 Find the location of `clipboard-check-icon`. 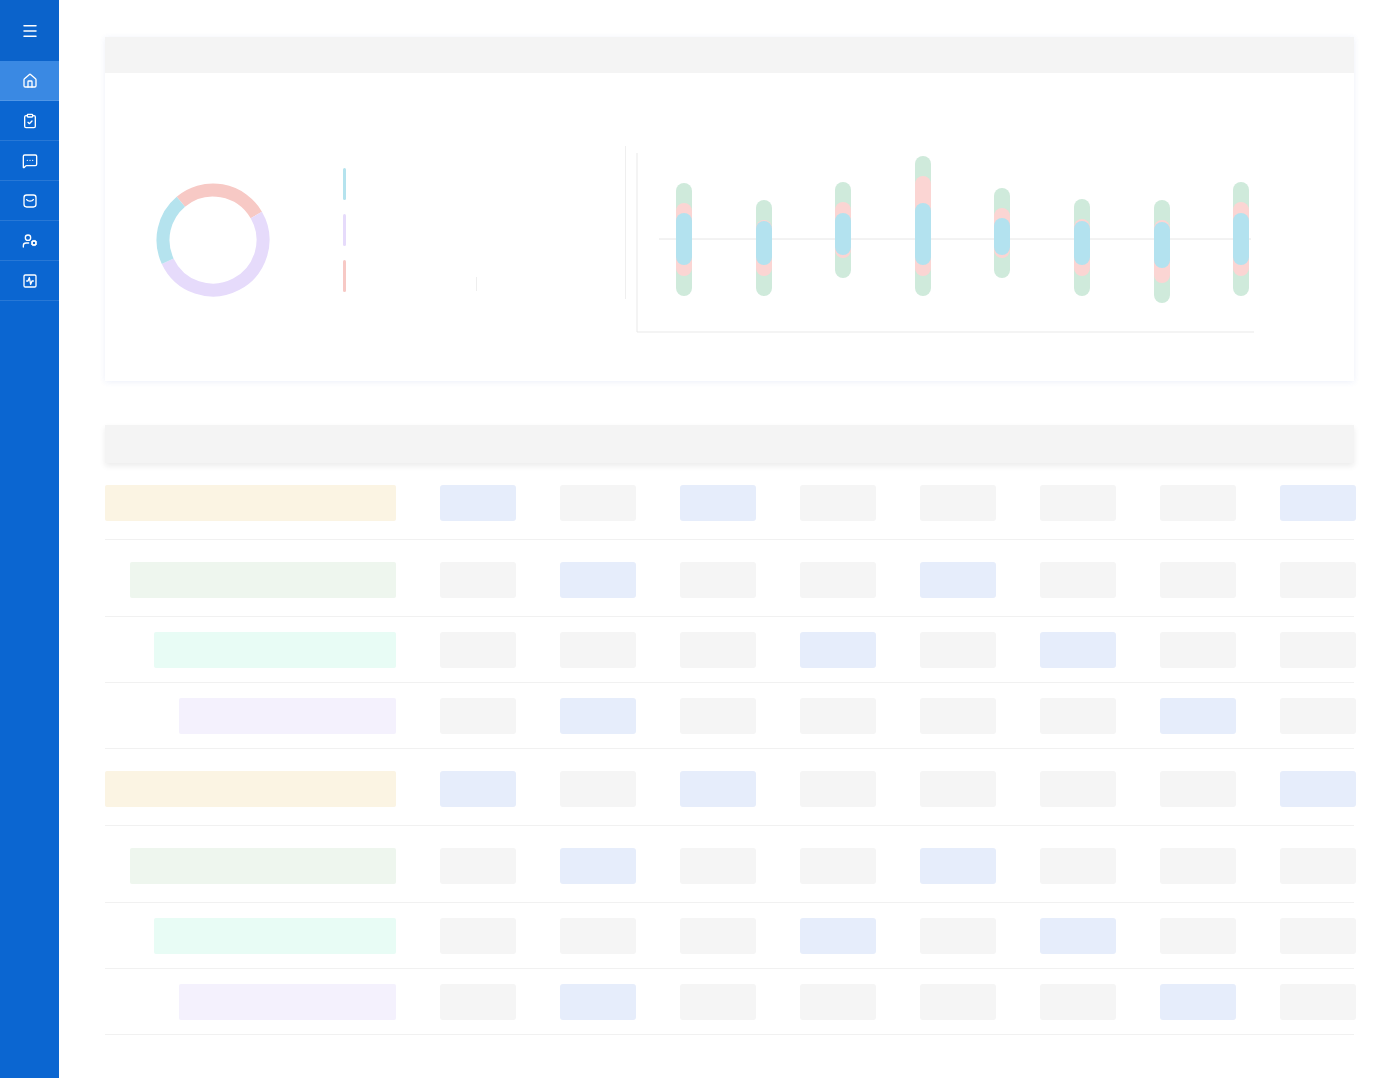

clipboard-check-icon is located at coordinates (29, 120).